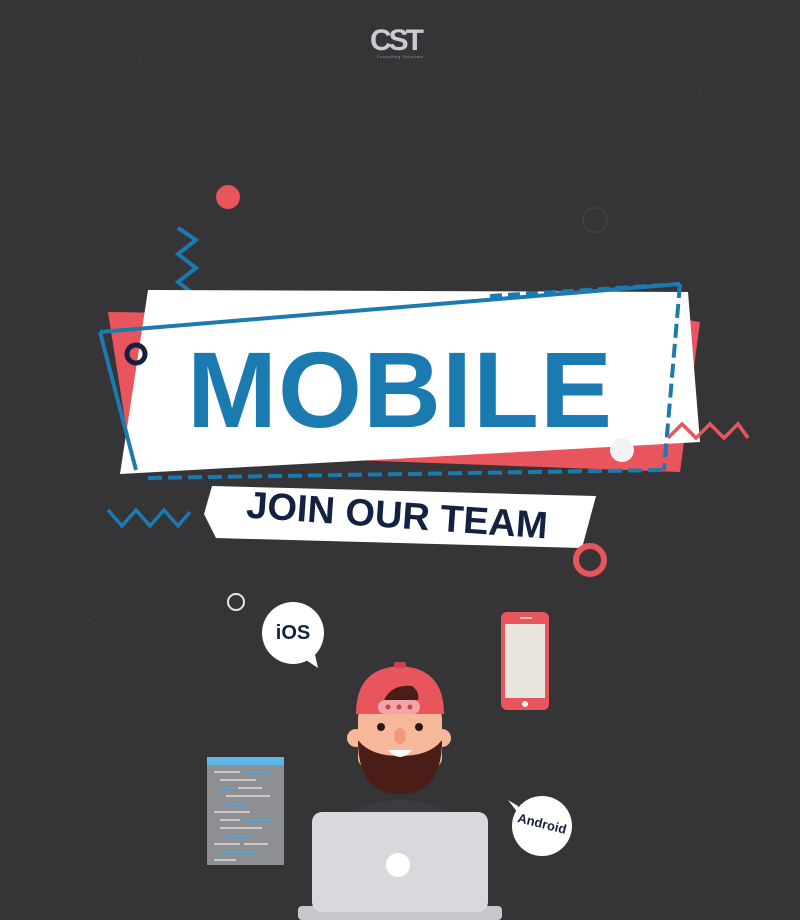  What do you see at coordinates (149, 518) in the screenshot?
I see `blue-zigzag-left` at bounding box center [149, 518].